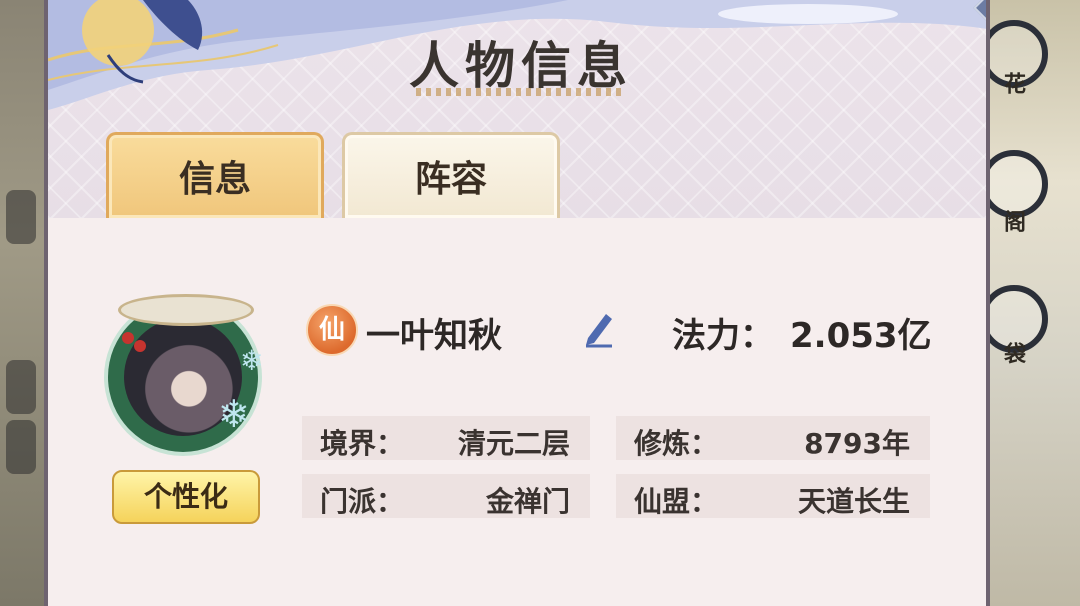 The height and width of the screenshot is (606, 1080). Describe the element at coordinates (1012, 221) in the screenshot. I see `side-menu-label: 阁` at that location.